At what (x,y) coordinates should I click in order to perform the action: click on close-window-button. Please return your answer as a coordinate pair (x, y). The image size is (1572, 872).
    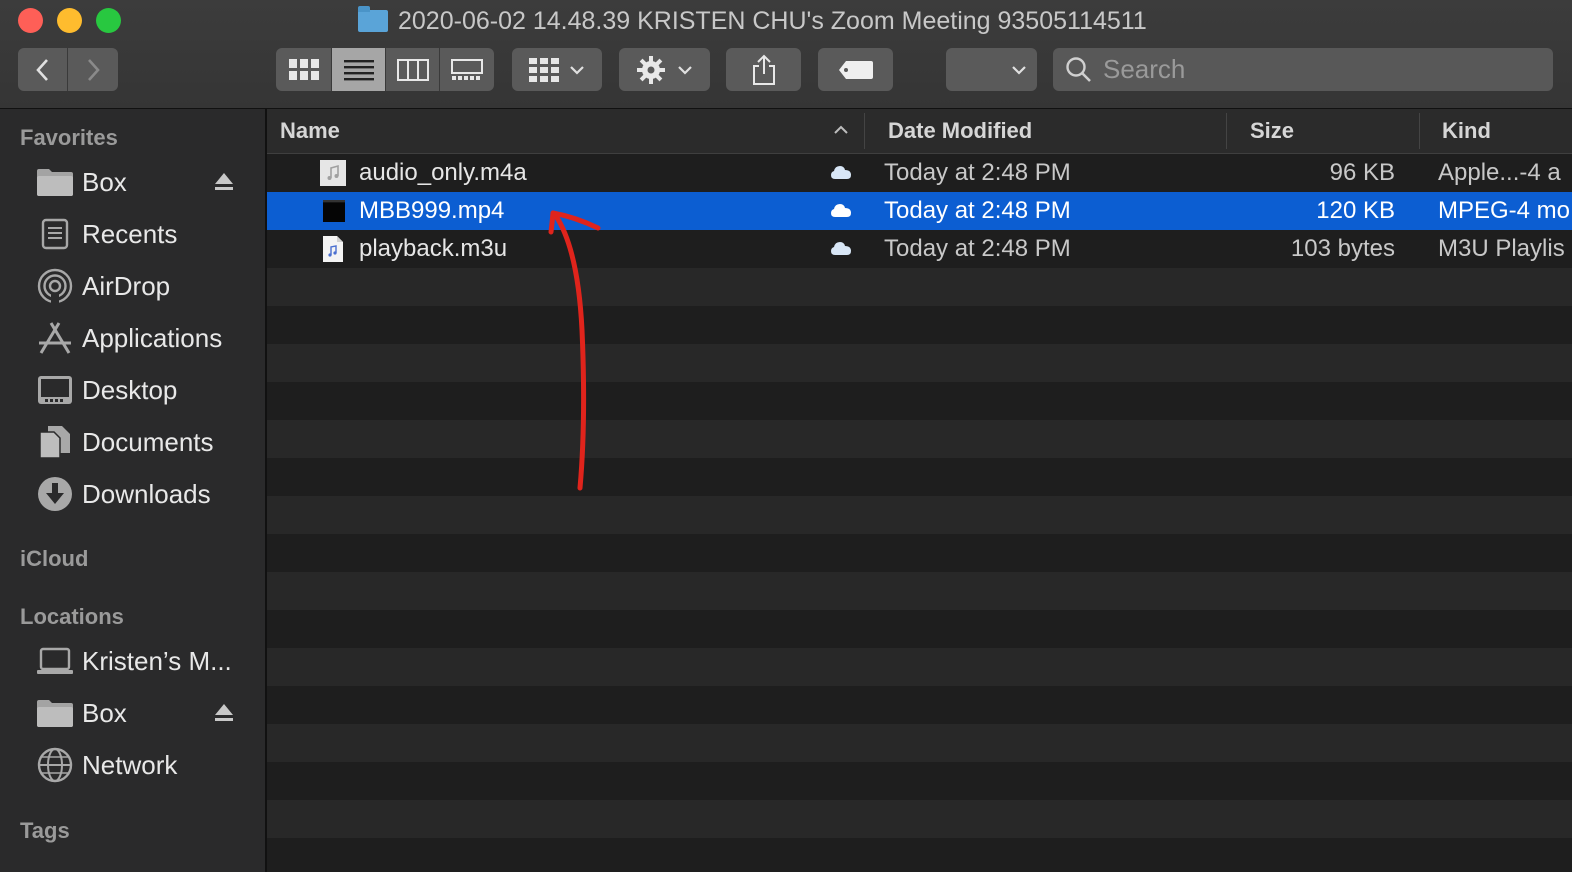
    Looking at the image, I should click on (30, 20).